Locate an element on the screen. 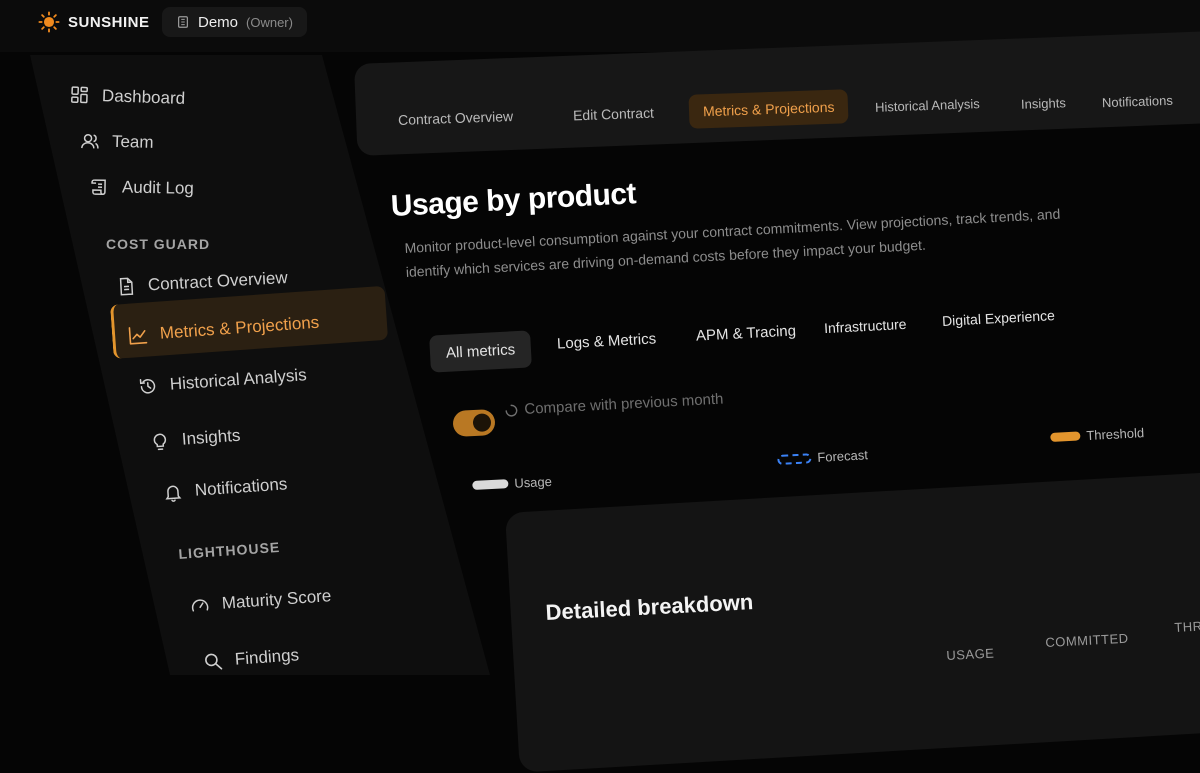 This screenshot has height=773, width=1200. lightbulb-icon is located at coordinates (159, 441).